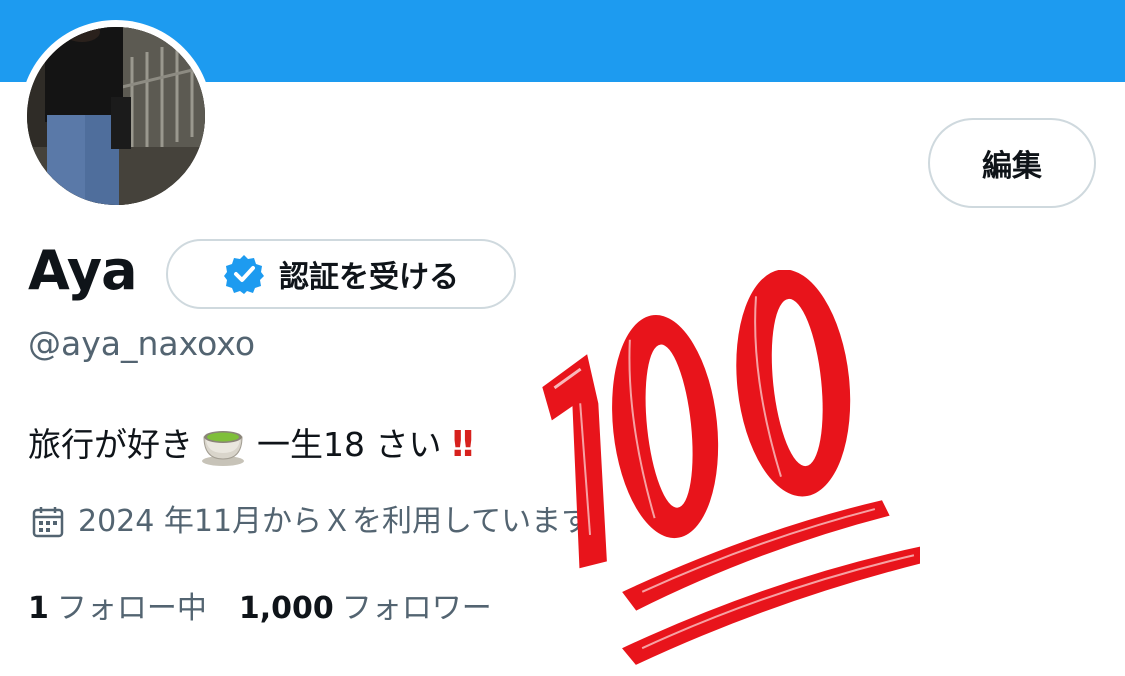  I want to click on profile-bio: 旅行が好き 一生18 さい !!, so click(252, 445).